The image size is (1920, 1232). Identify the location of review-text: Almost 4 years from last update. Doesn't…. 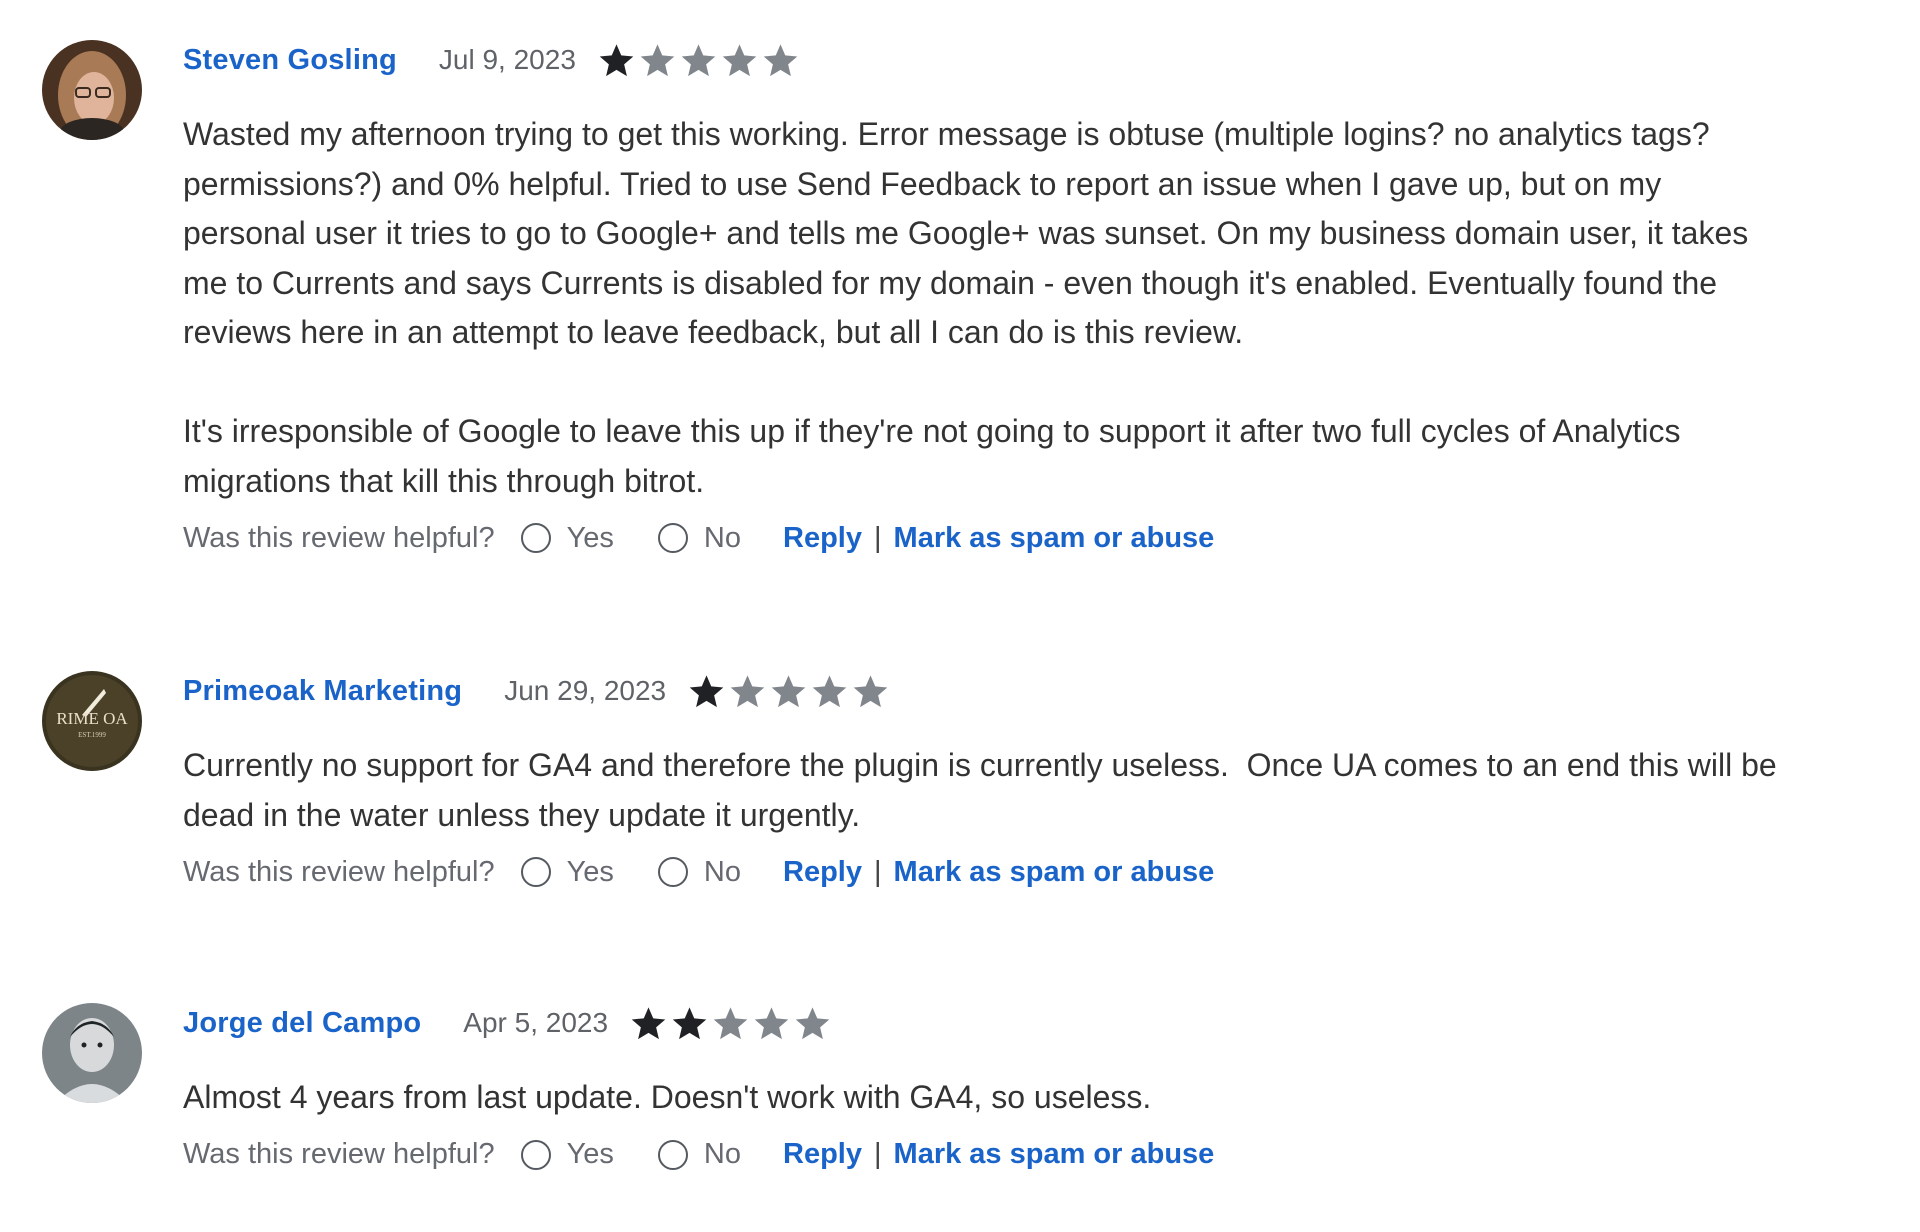
(667, 1097).